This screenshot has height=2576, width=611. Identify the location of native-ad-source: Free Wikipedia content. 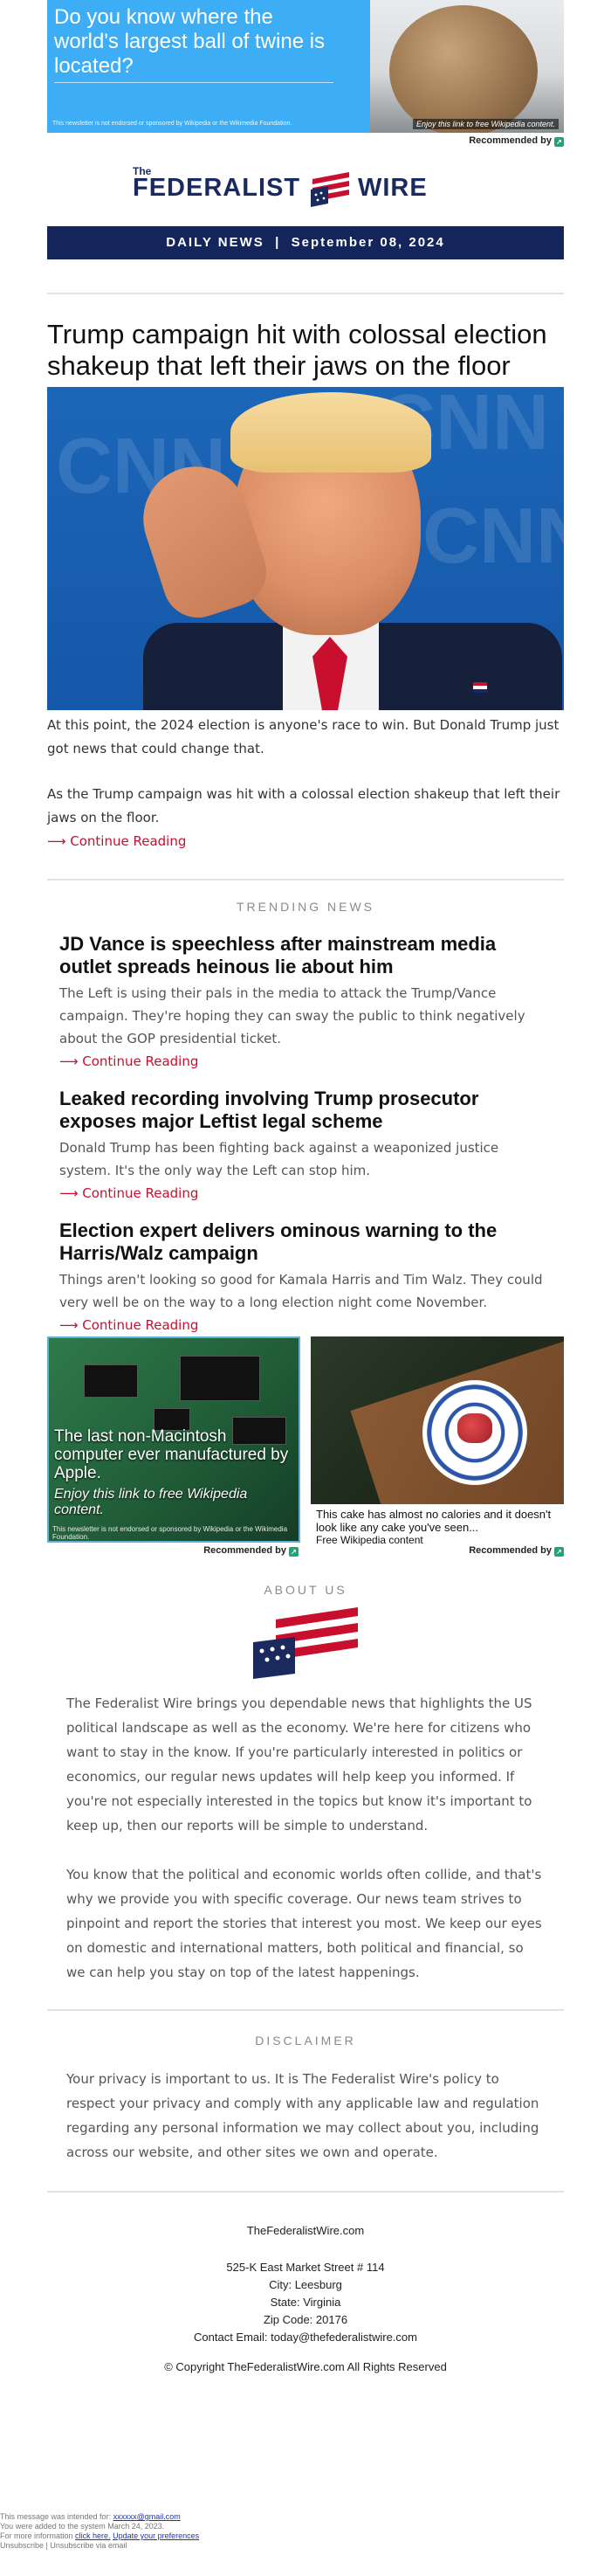
(369, 1540).